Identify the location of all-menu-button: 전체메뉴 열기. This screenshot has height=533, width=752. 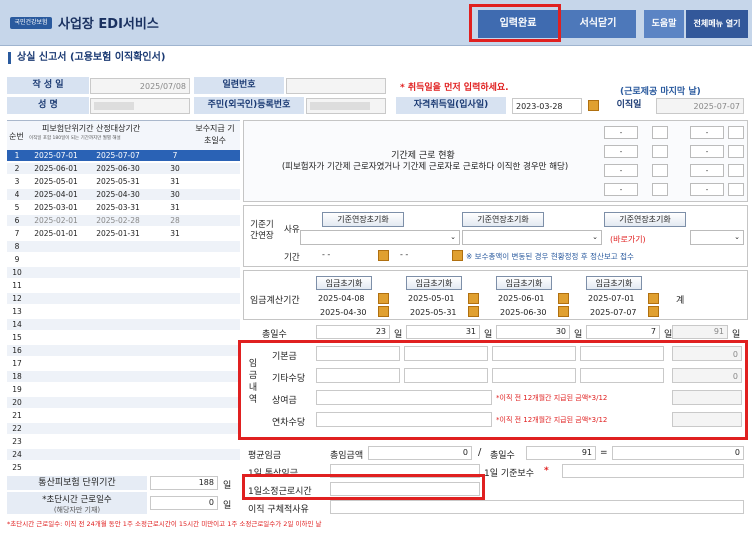
(717, 24).